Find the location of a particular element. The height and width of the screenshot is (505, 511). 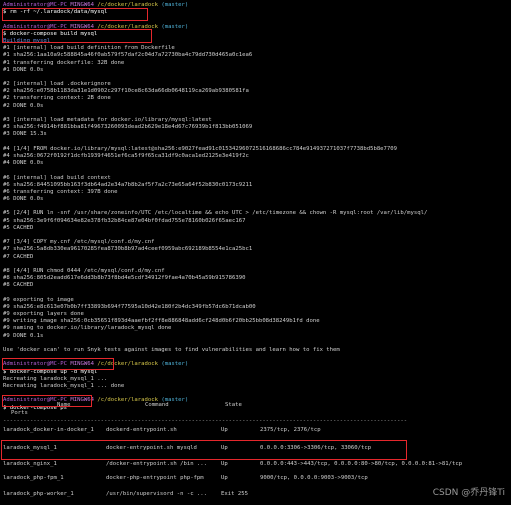

build-output-line: #1 DONE 0.0s is located at coordinates (23, 69).